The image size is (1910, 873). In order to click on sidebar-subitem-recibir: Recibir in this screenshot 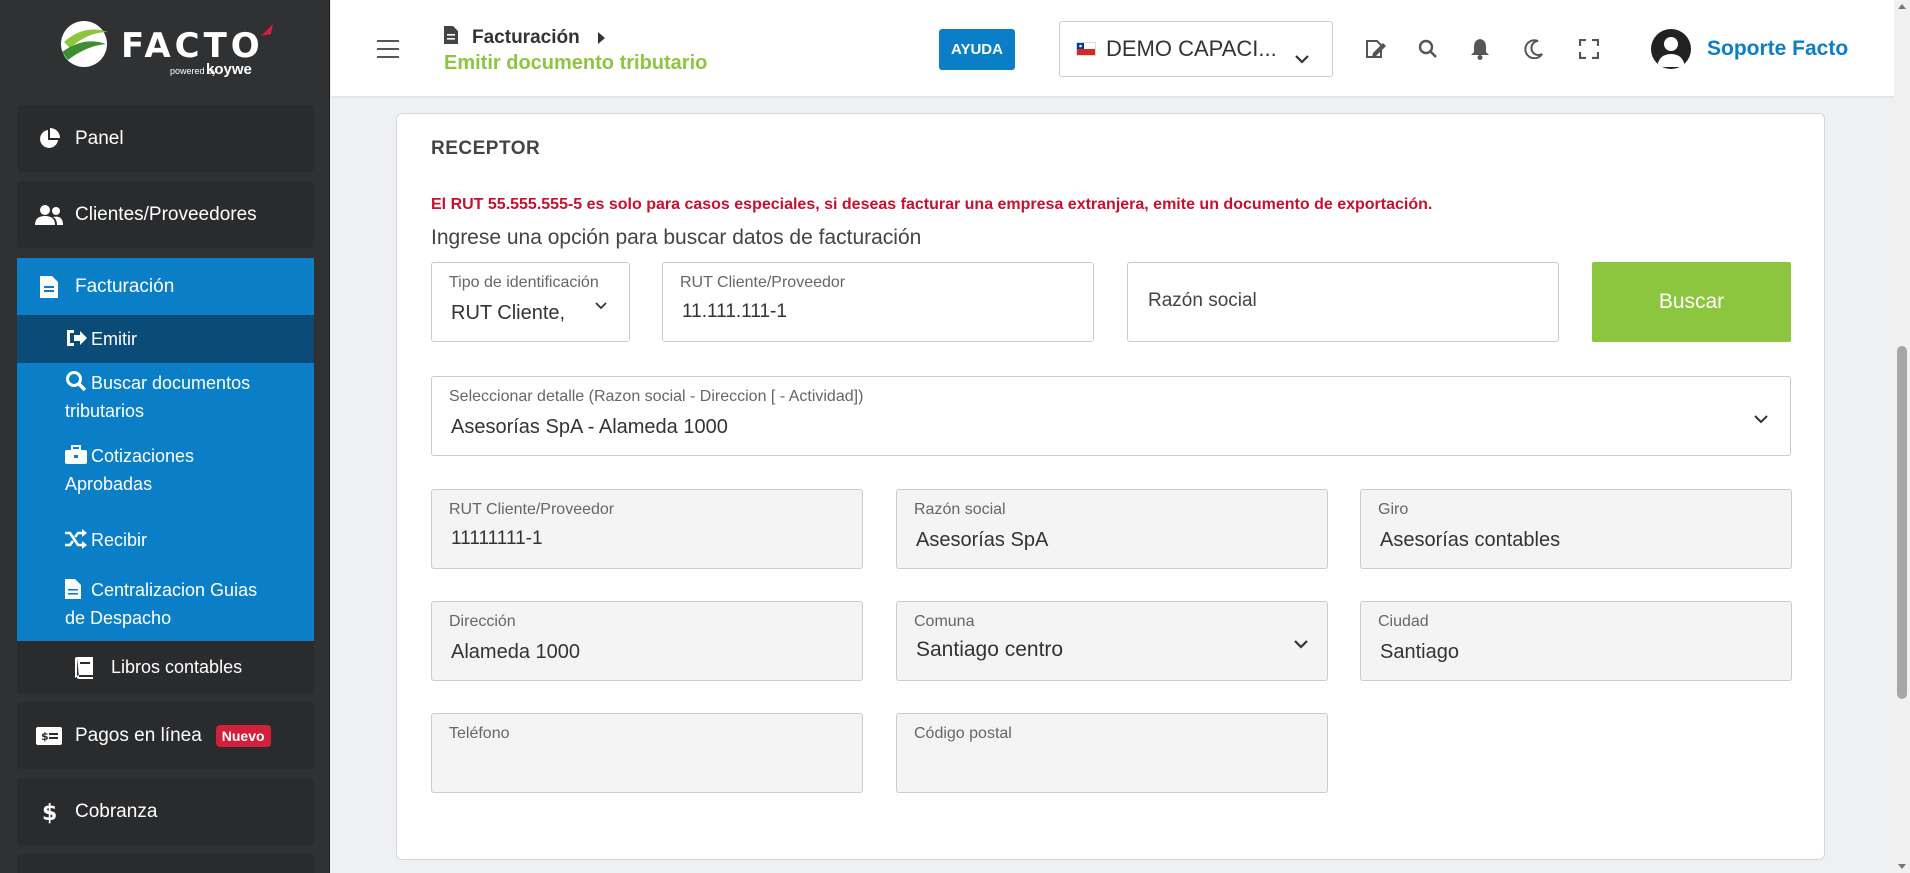, I will do `click(165, 542)`.